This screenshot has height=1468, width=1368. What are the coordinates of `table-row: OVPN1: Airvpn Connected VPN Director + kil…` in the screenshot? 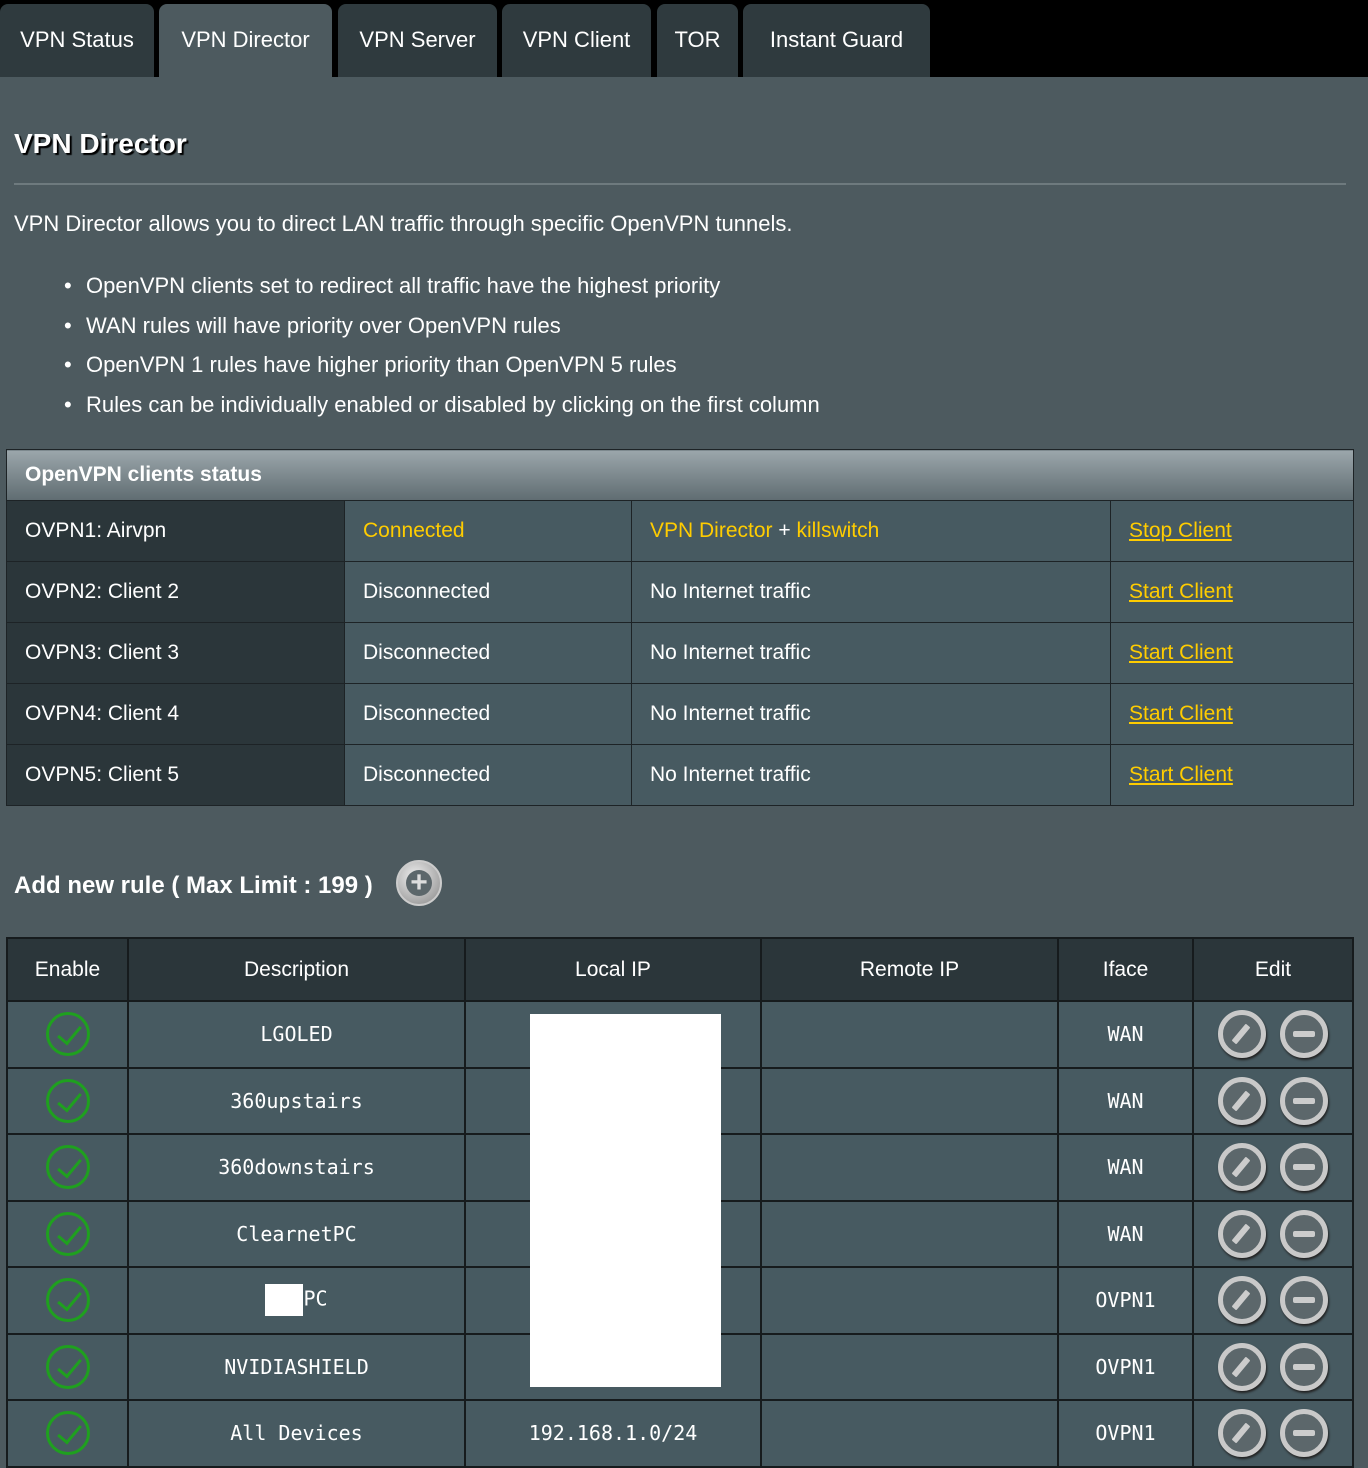 It's located at (680, 531).